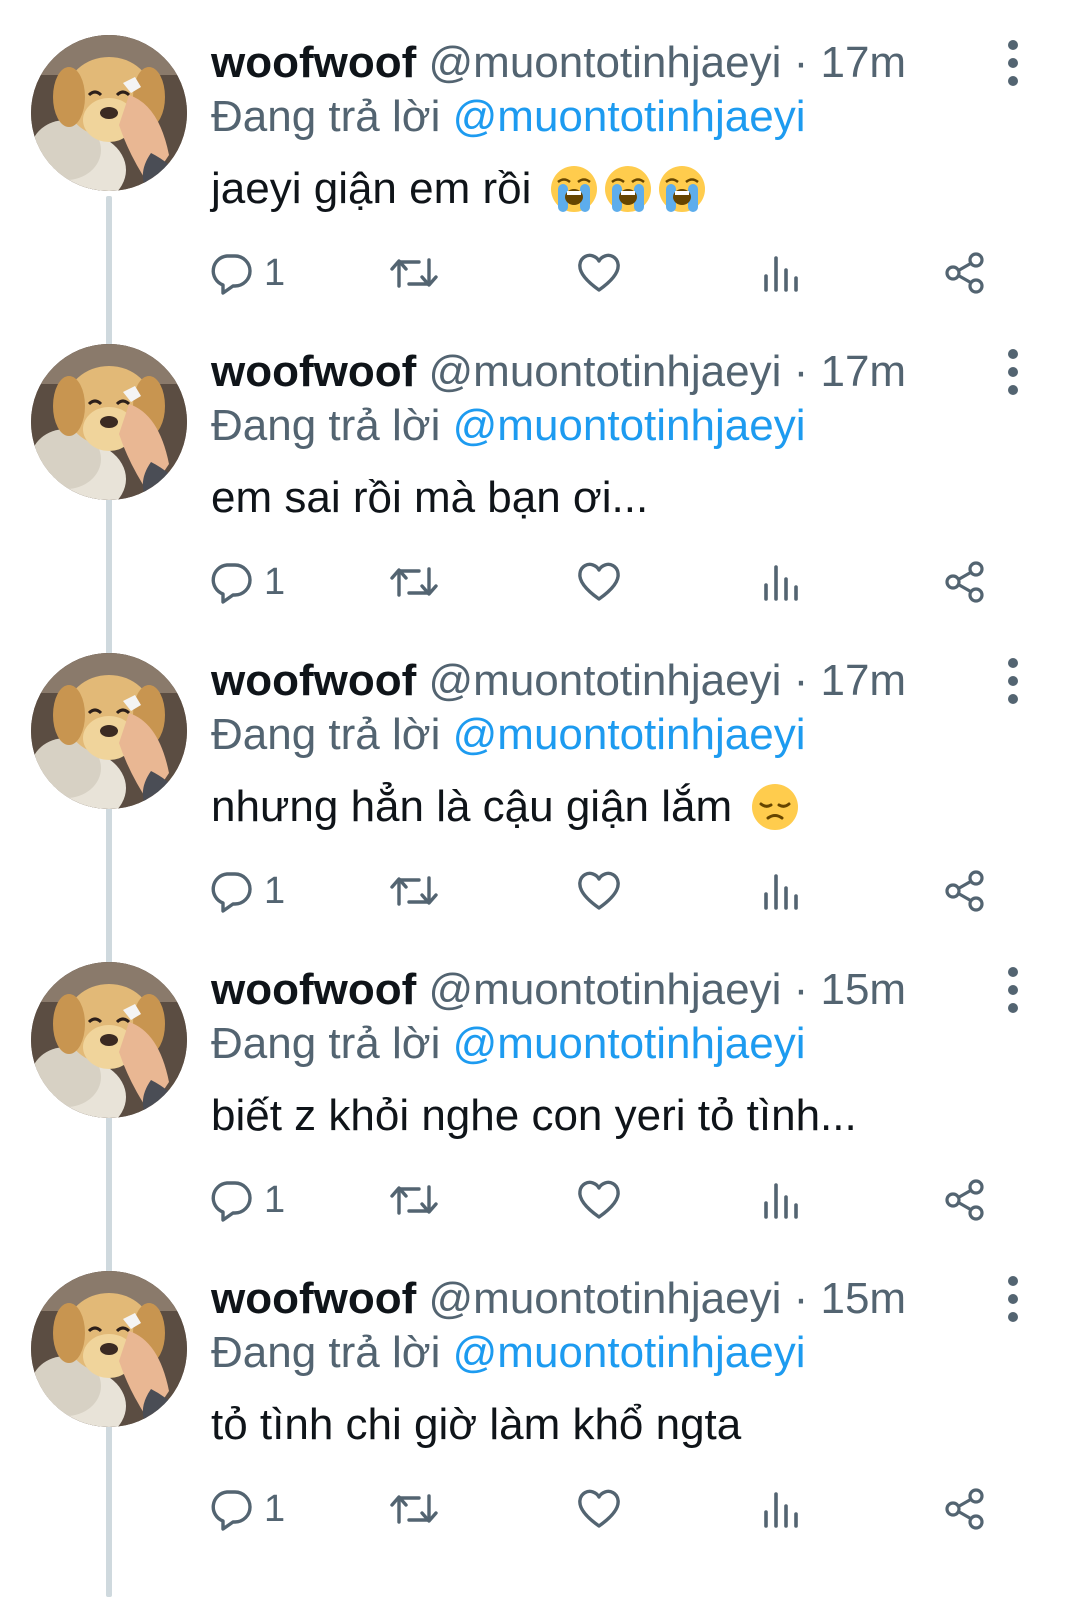 This screenshot has height=1597, width=1080. What do you see at coordinates (775, 807) in the screenshot?
I see `disappointed-face-emoji` at bounding box center [775, 807].